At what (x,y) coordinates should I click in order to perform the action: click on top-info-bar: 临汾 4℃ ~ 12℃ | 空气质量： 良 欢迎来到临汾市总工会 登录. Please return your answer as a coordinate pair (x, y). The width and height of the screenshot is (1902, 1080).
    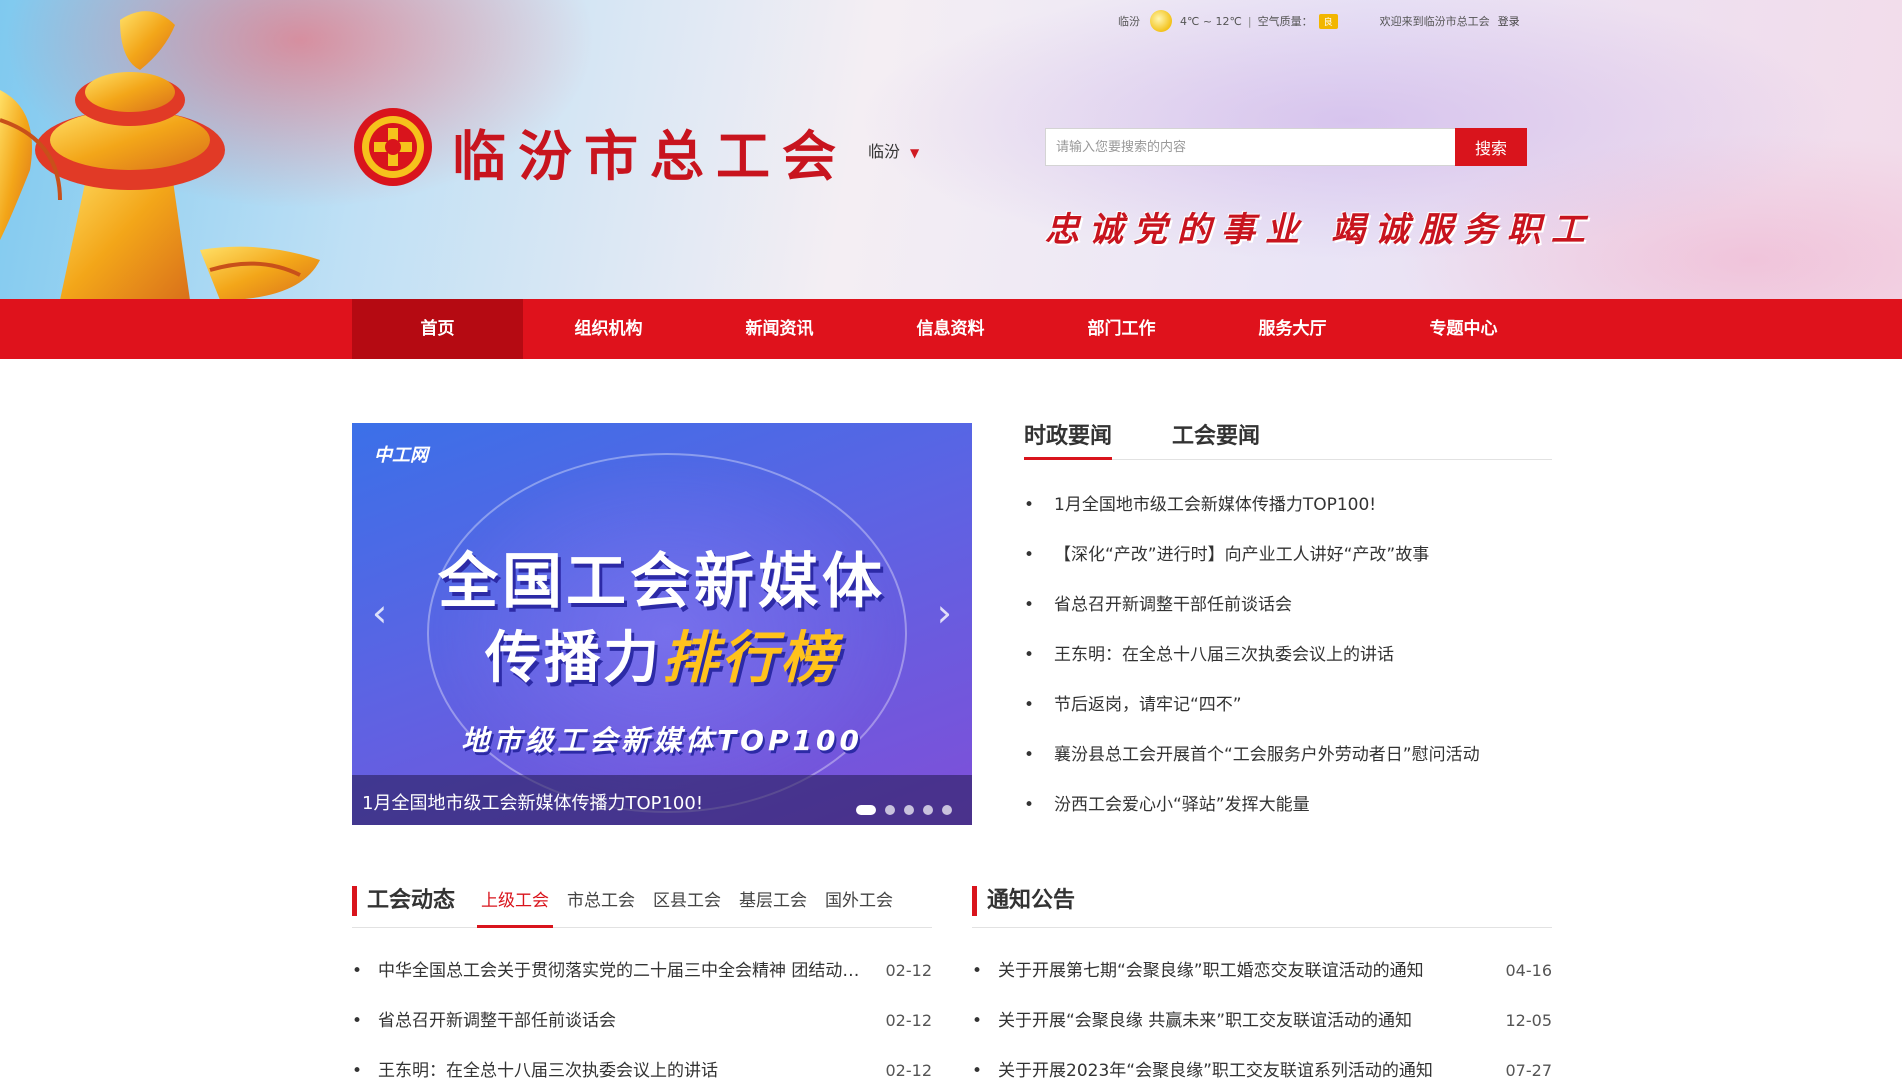
    Looking at the image, I should click on (1319, 21).